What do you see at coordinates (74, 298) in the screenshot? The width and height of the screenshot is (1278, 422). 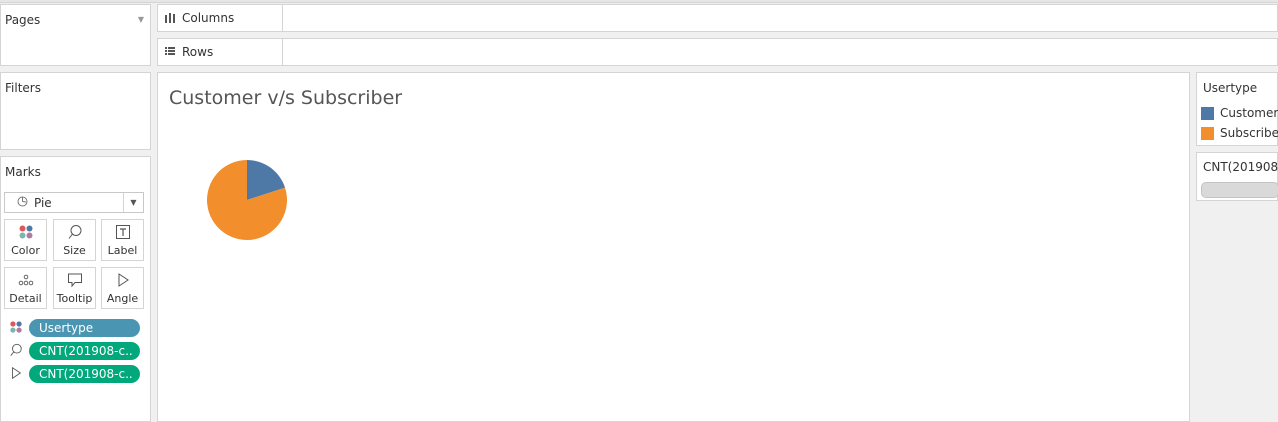 I see `tooltip-button-label: Tooltip` at bounding box center [74, 298].